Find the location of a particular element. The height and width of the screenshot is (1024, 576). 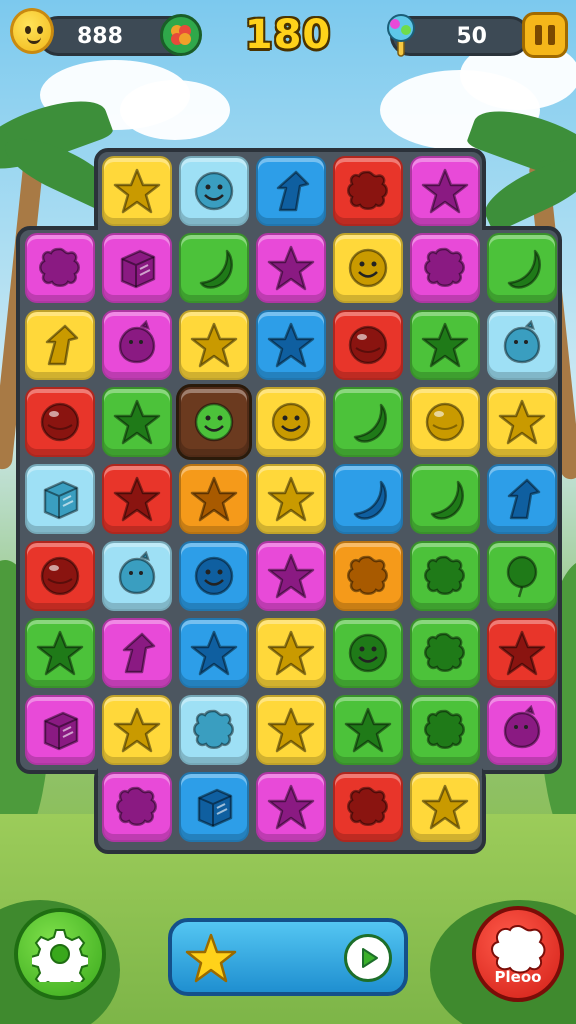

tile-orange-splat is located at coordinates (368, 576).